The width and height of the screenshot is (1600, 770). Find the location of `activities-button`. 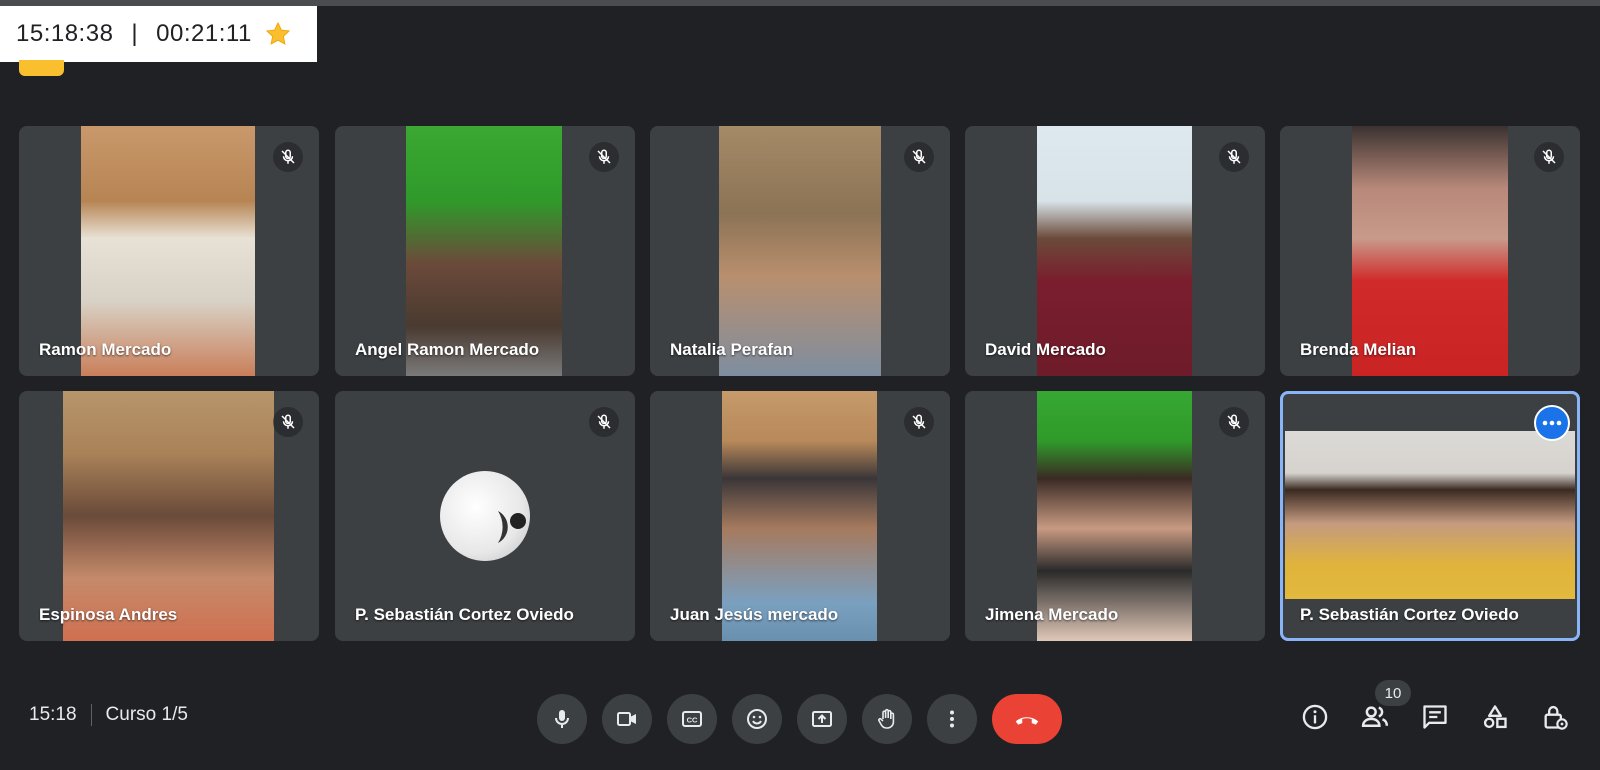

activities-button is located at coordinates (1495, 717).